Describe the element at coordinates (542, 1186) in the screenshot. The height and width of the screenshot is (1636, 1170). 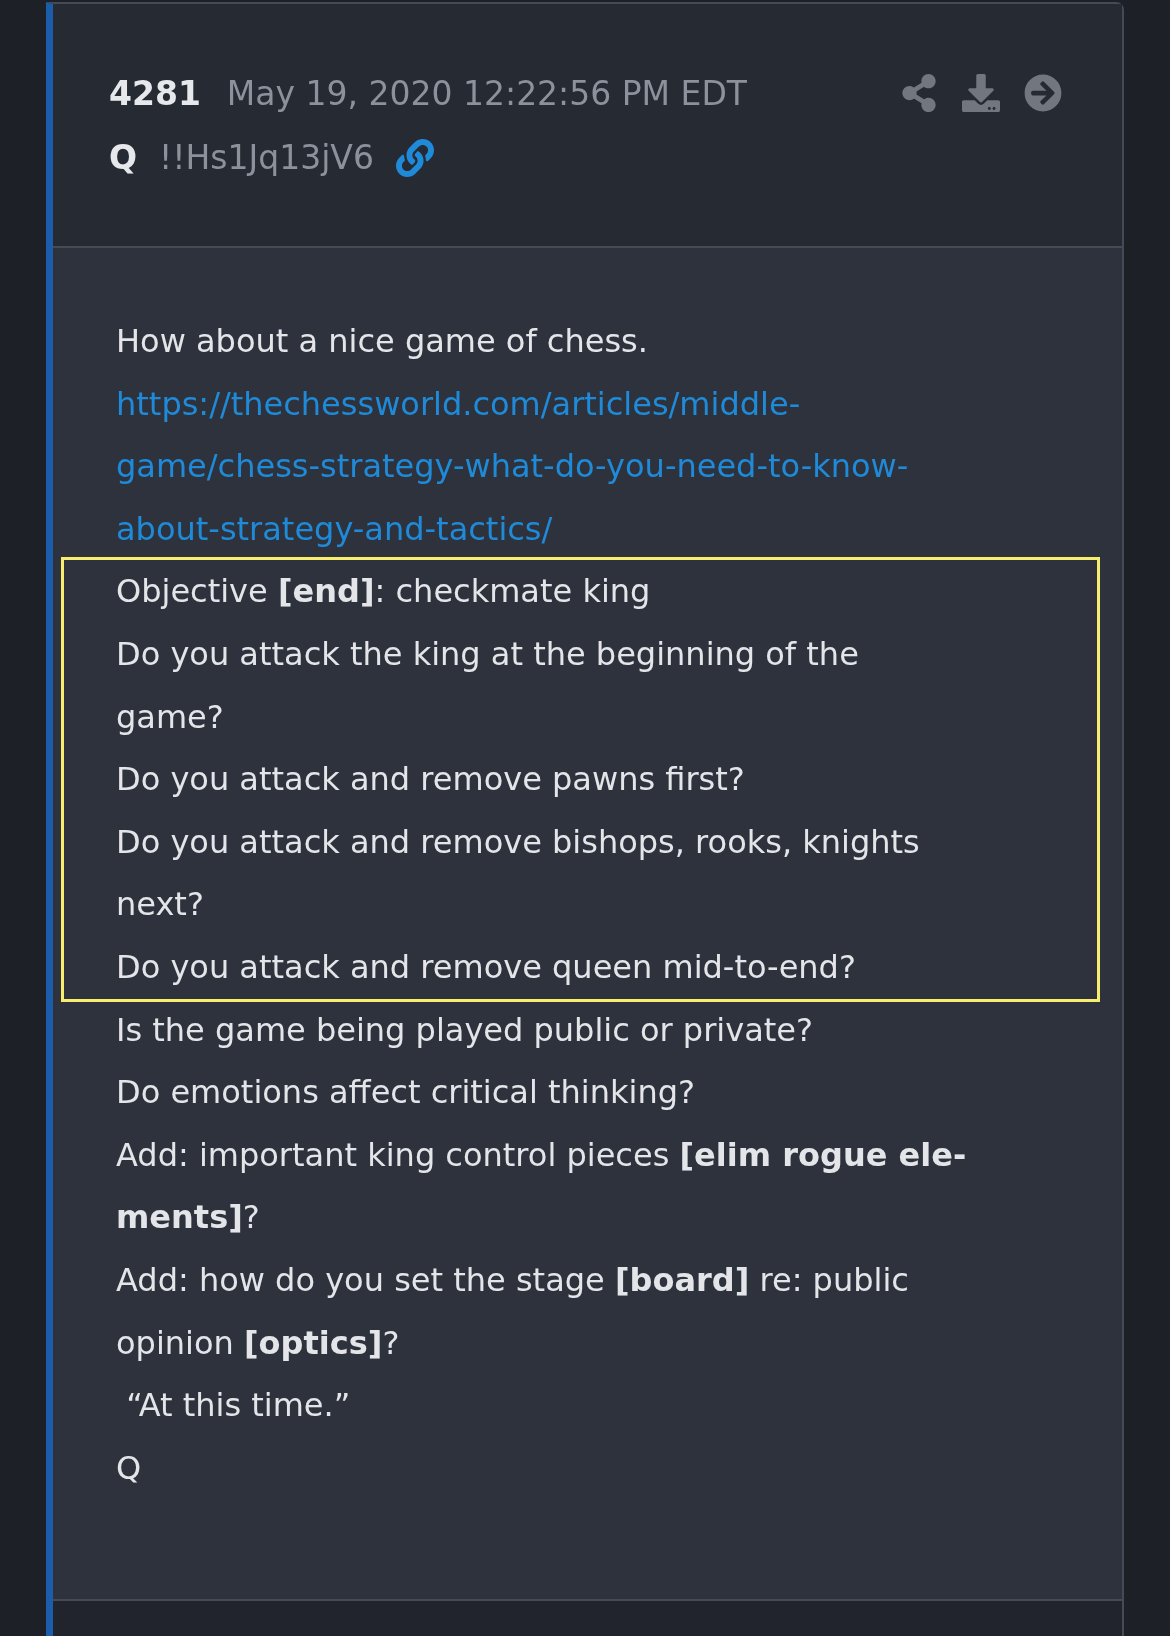
I see `post-text-line: Add: important king control pieces [elim rogue ele- ments]?` at that location.